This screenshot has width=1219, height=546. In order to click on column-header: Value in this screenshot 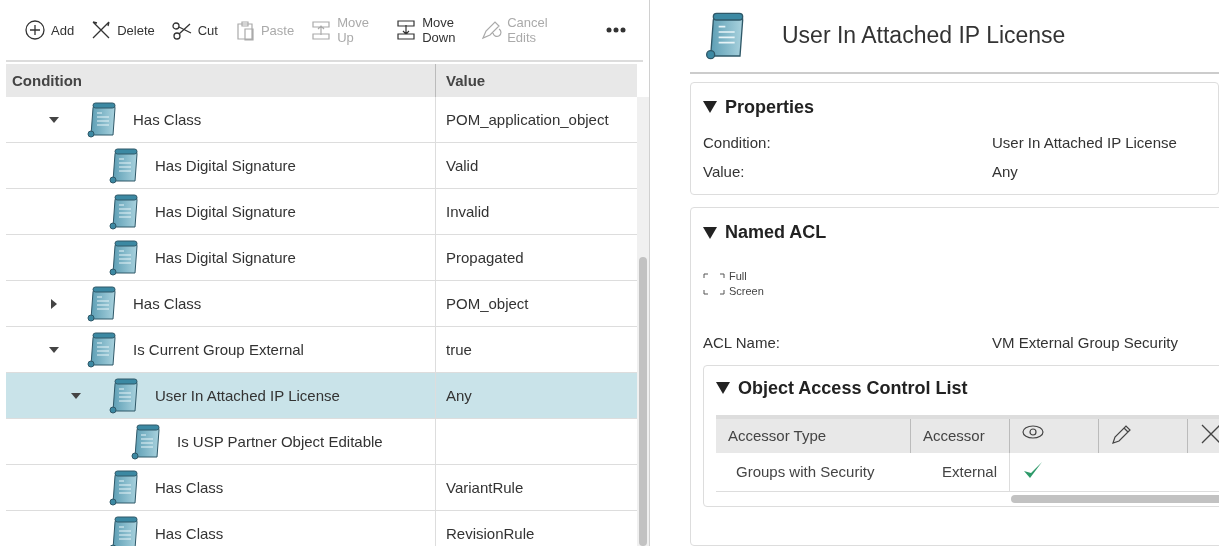, I will do `click(536, 80)`.